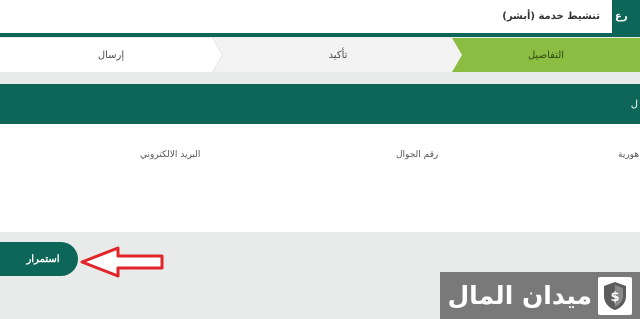 The height and width of the screenshot is (319, 640). Describe the element at coordinates (320, 16) in the screenshot. I see `top-bar: تنشيط خدمة (أبشر) رع` at that location.